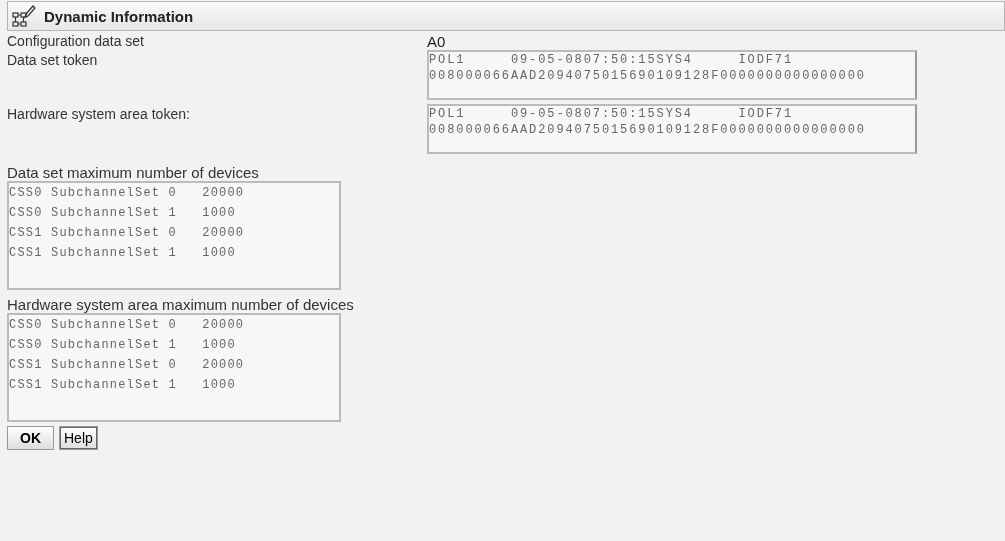 Image resolution: width=1005 pixels, height=541 pixels. What do you see at coordinates (181, 304) in the screenshot?
I see `field-label: Hardware system area maximum number of devices` at bounding box center [181, 304].